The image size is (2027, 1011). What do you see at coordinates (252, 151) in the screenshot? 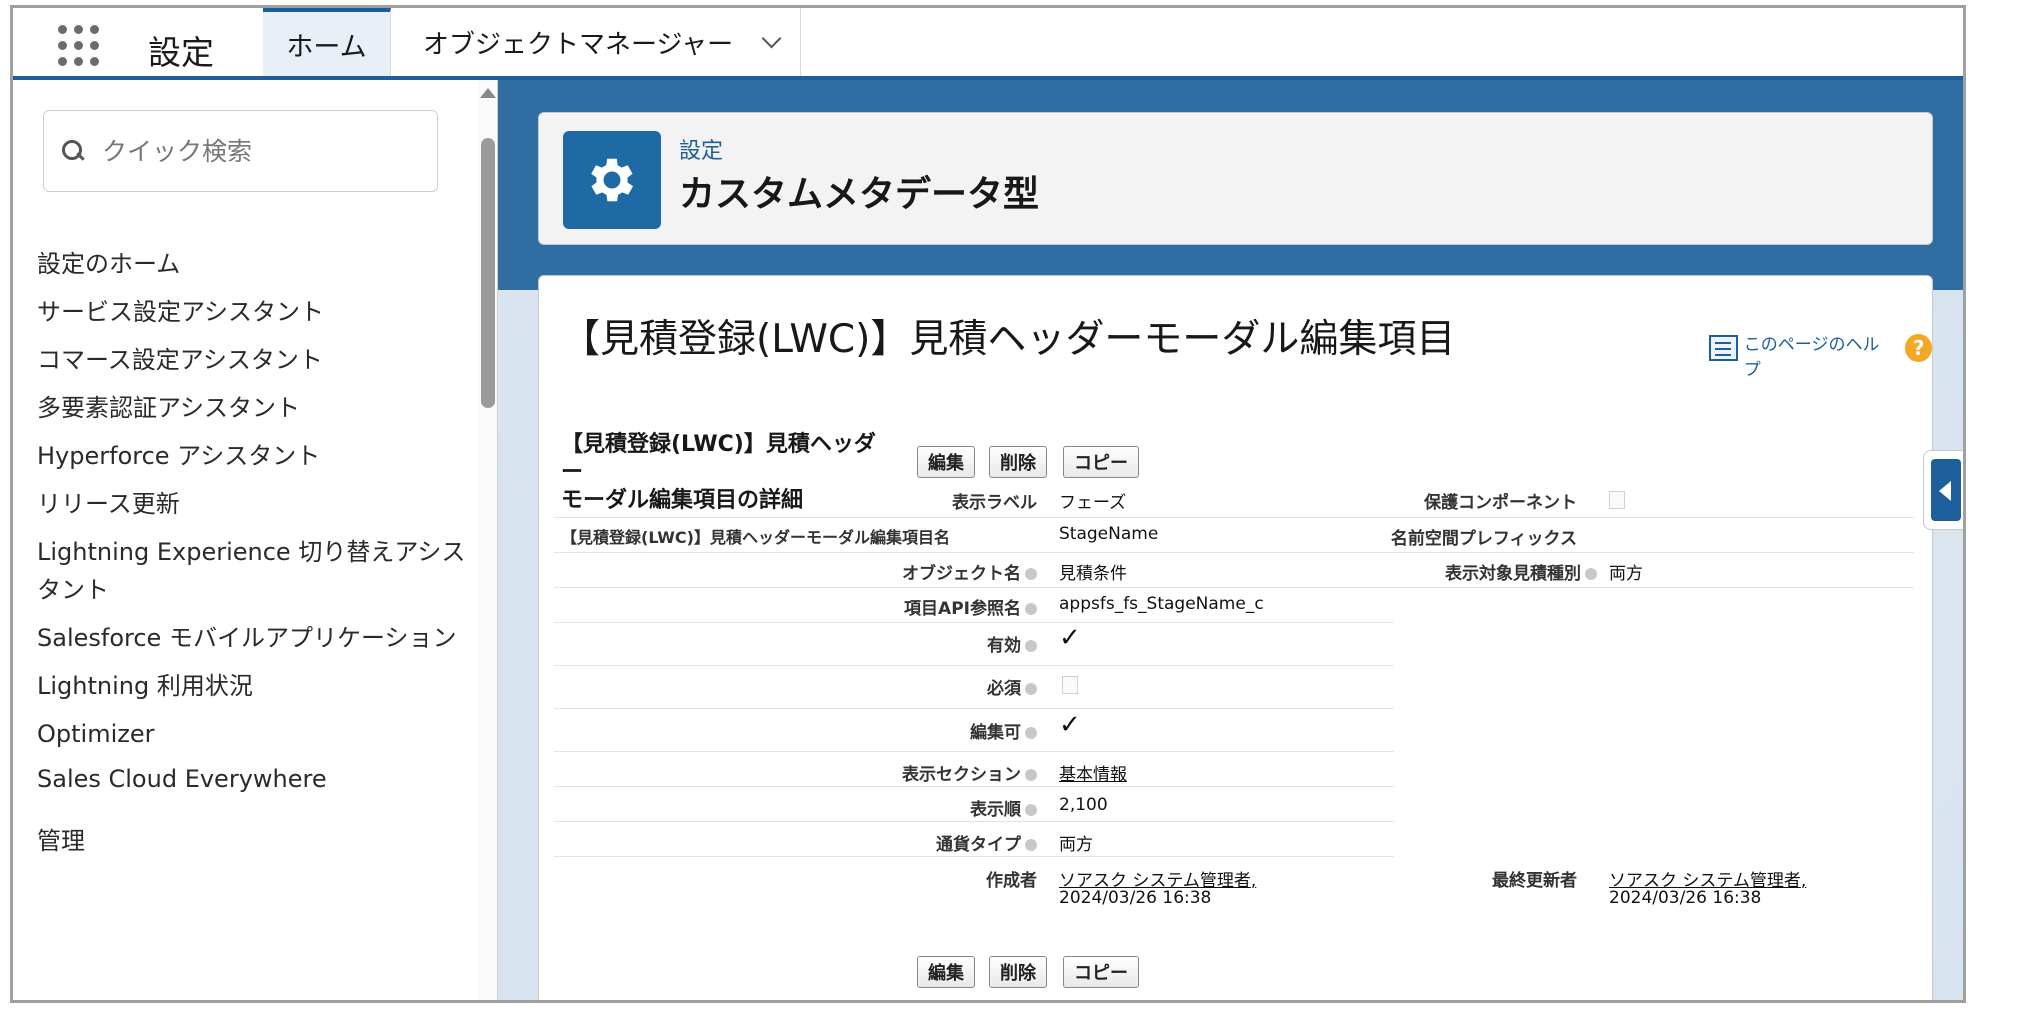
I see `quick-find-input` at bounding box center [252, 151].